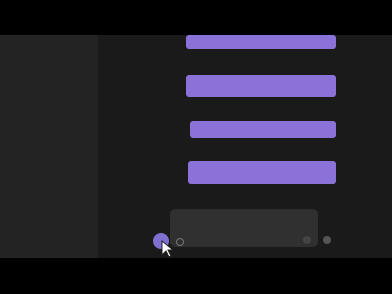  I want to click on send-button, so click(327, 240).